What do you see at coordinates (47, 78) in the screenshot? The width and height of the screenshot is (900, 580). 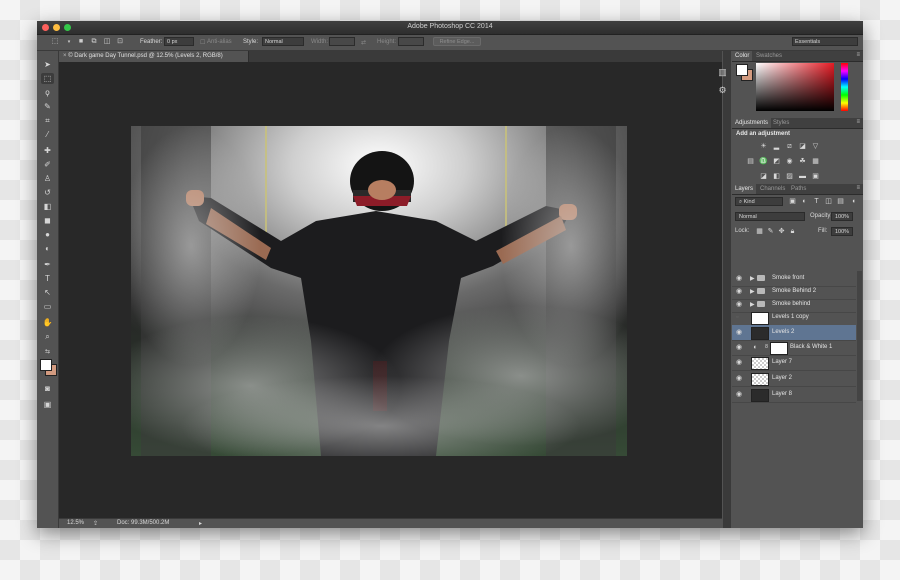 I see `marquee-tool-icon: ⬚` at bounding box center [47, 78].